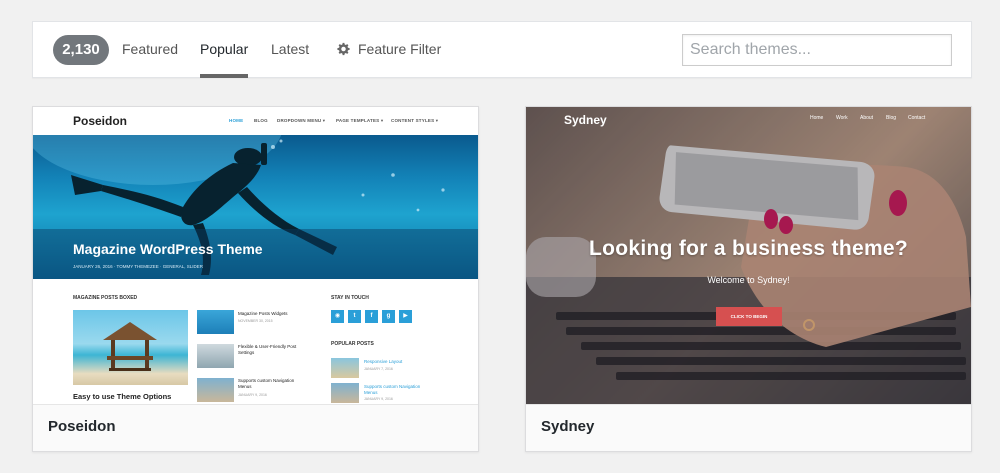 The image size is (1000, 473). Describe the element at coordinates (817, 50) in the screenshot. I see `search-input` at that location.